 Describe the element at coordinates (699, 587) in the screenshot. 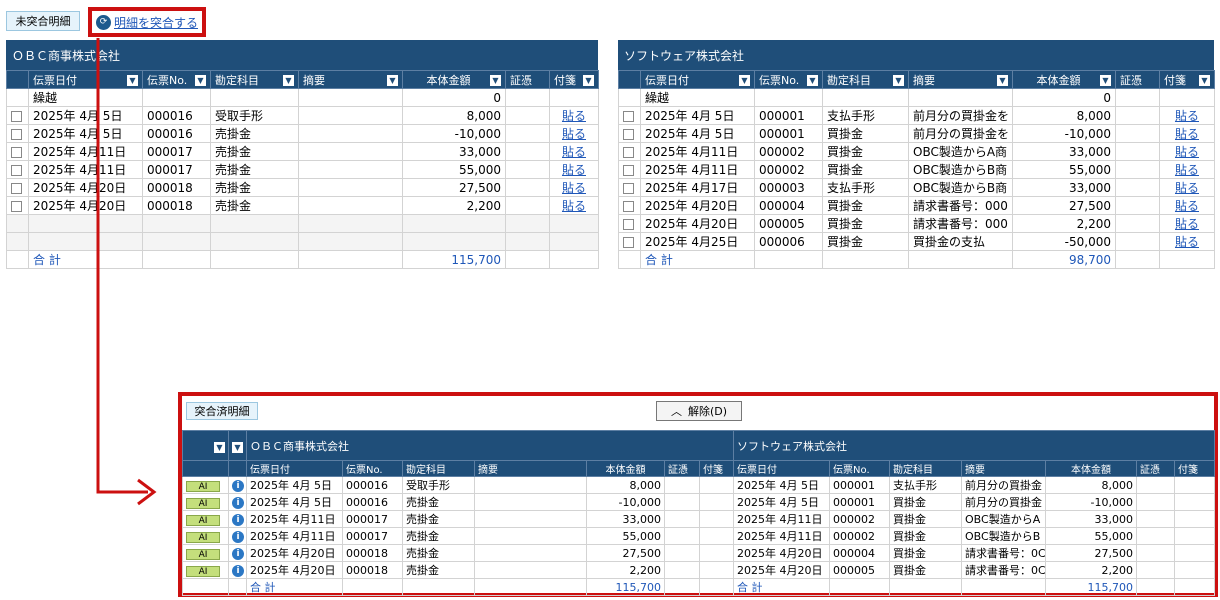

I see `total-row: 合 計 115,700 合 計 115,700` at that location.